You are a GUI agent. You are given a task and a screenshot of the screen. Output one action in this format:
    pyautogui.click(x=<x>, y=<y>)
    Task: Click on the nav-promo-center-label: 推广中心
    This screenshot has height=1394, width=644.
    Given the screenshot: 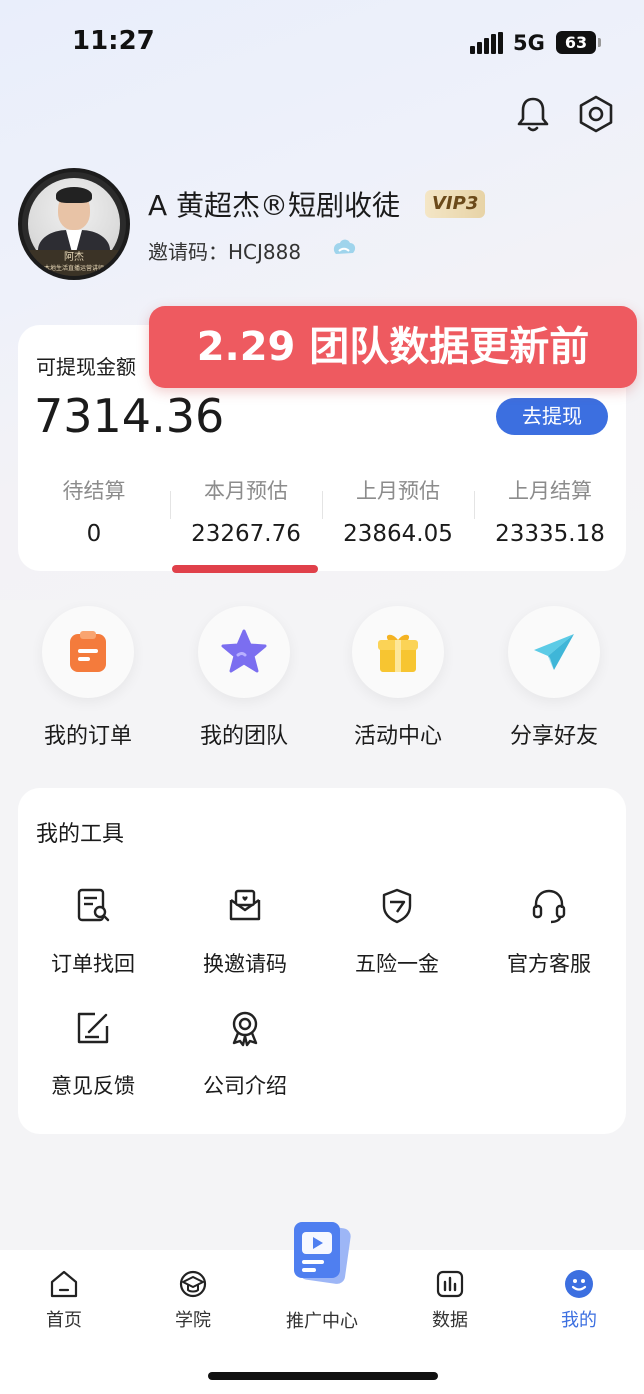 What is the action you would take?
    pyautogui.click(x=322, y=1321)
    